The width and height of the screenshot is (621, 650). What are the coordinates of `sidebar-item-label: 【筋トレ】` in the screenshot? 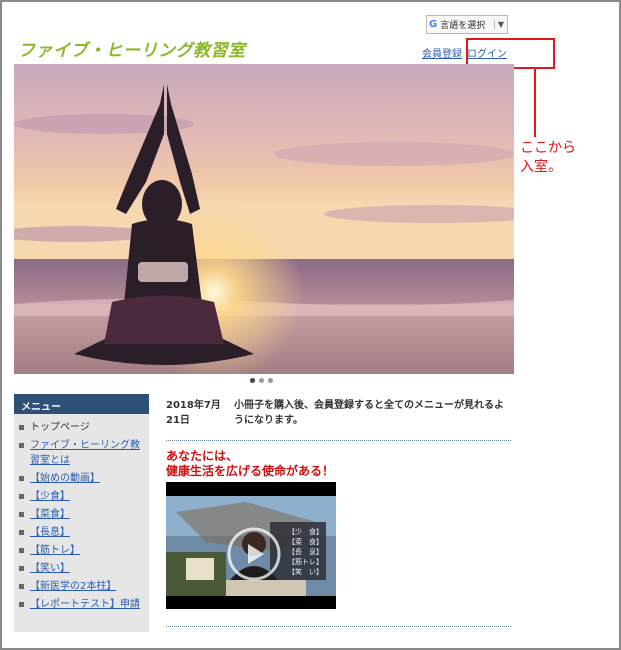 It's located at (55, 550).